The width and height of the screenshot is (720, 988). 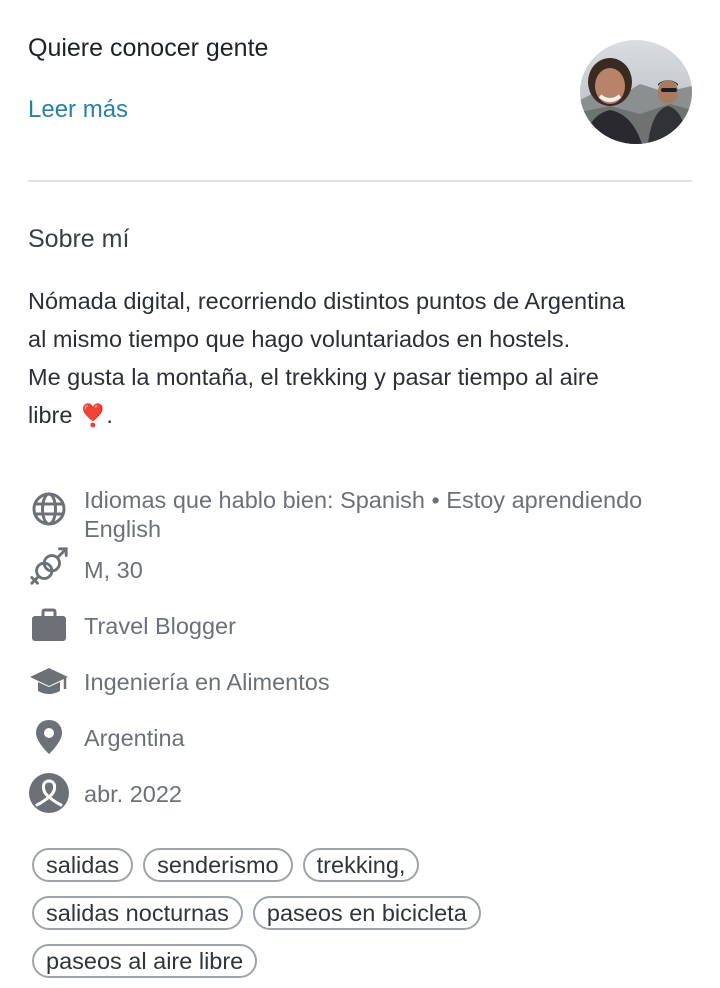 What do you see at coordinates (49, 509) in the screenshot?
I see `globe-icon` at bounding box center [49, 509].